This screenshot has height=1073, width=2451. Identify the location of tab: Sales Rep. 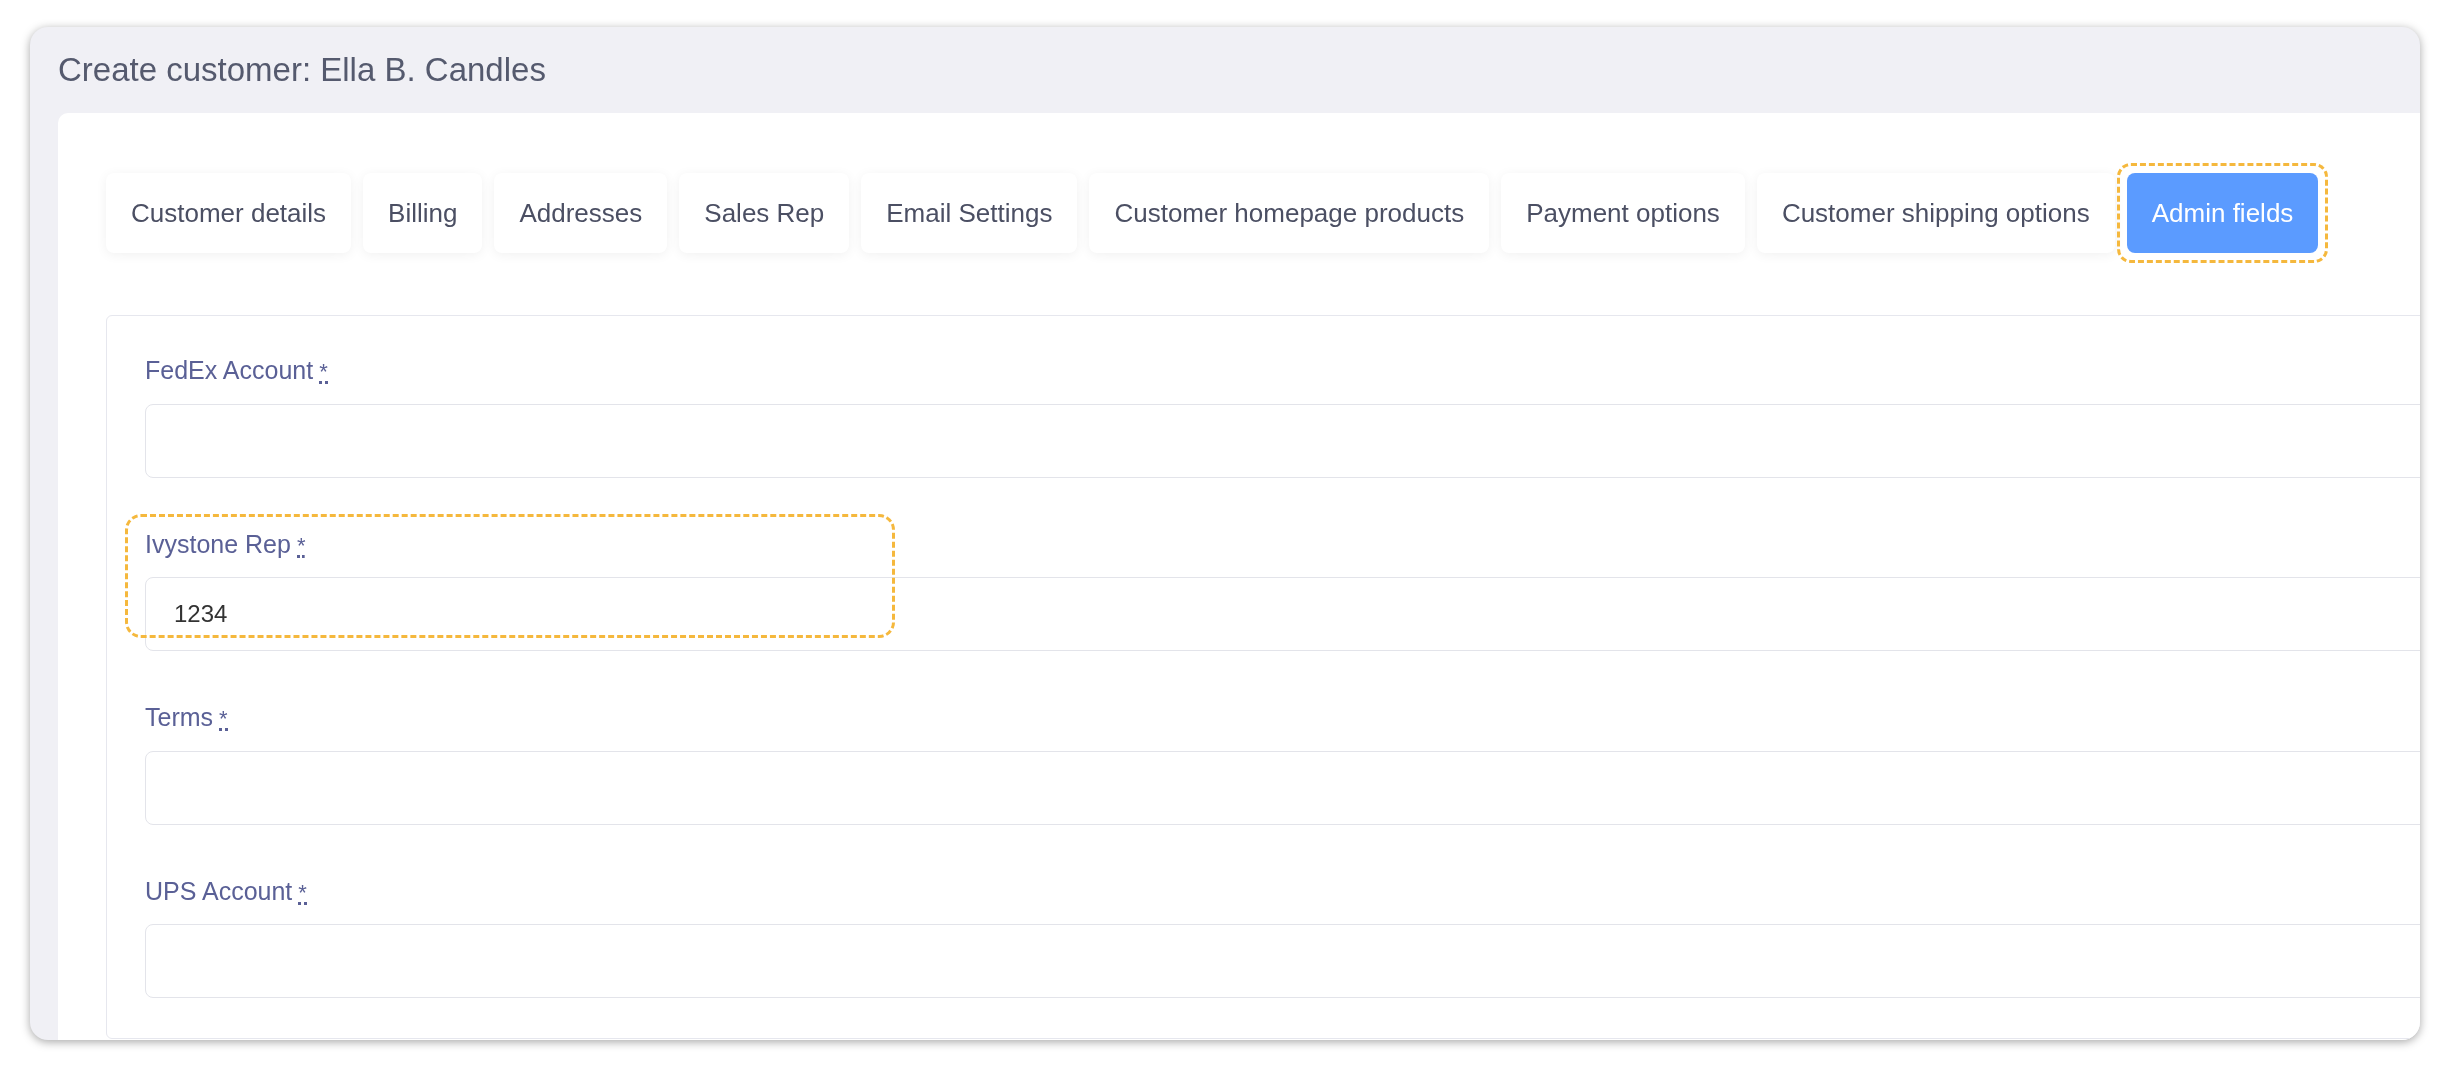
(764, 213).